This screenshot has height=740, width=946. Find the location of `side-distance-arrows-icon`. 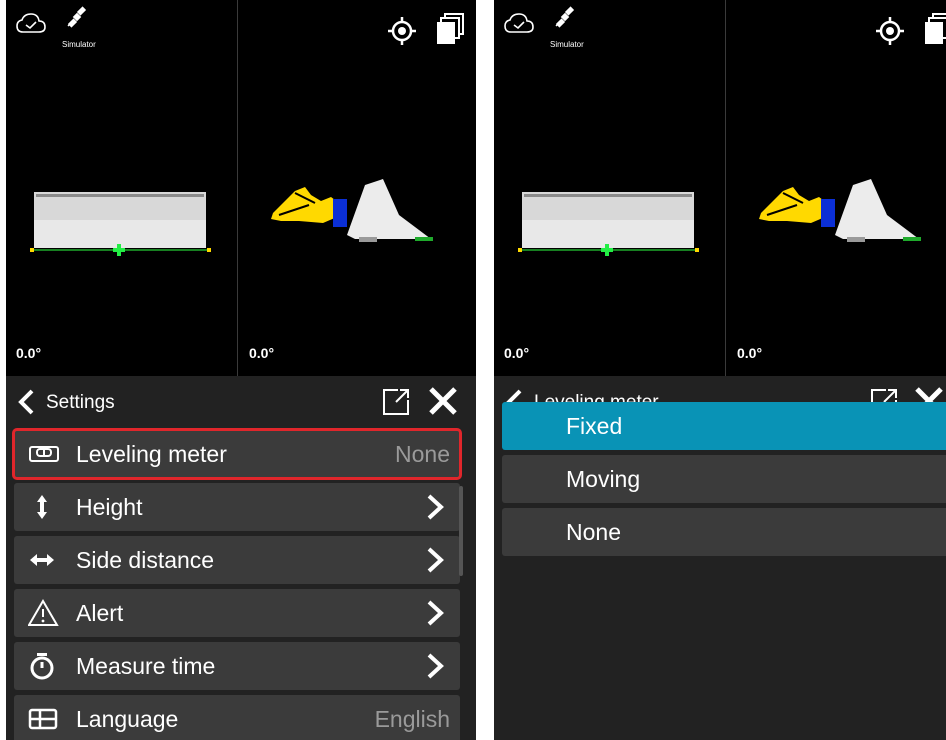

side-distance-arrows-icon is located at coordinates (42, 560).